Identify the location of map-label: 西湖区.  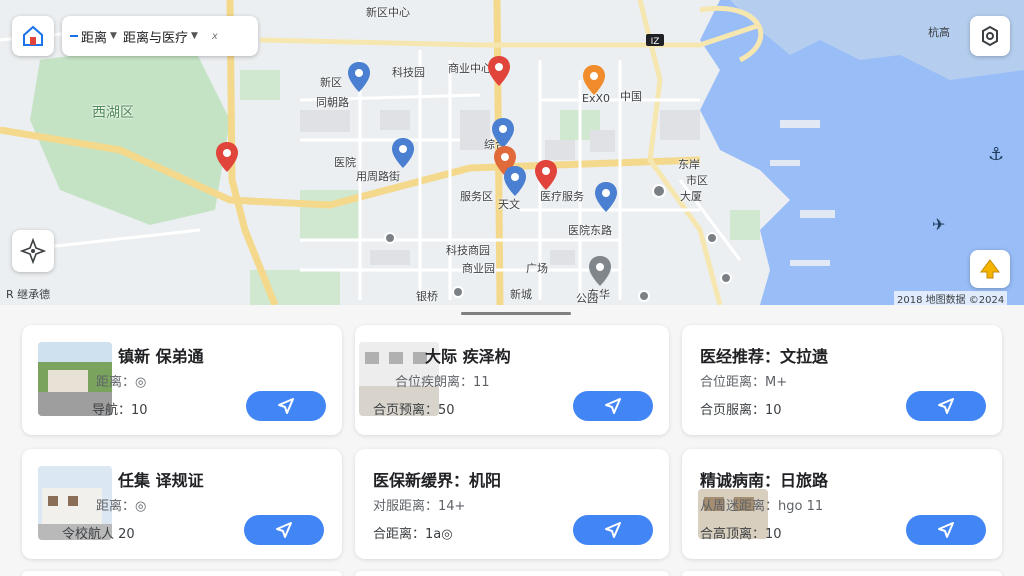
(113, 113).